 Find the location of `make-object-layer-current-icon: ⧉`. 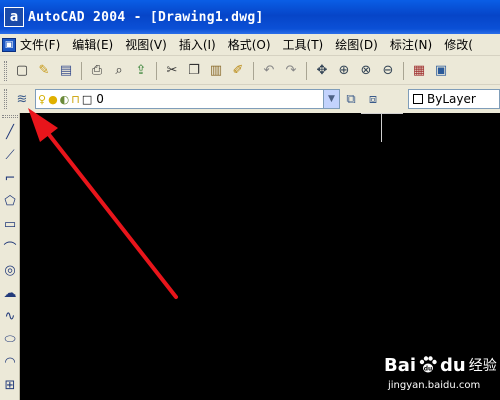

make-object-layer-current-icon: ⧉ is located at coordinates (351, 99).